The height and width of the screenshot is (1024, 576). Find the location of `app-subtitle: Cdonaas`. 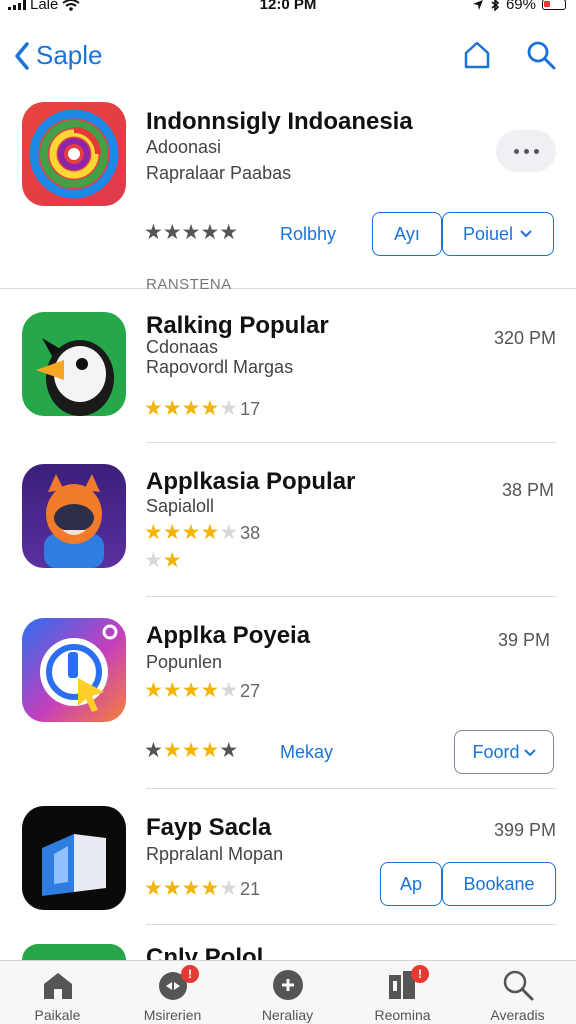

app-subtitle: Cdonaas is located at coordinates (182, 347).